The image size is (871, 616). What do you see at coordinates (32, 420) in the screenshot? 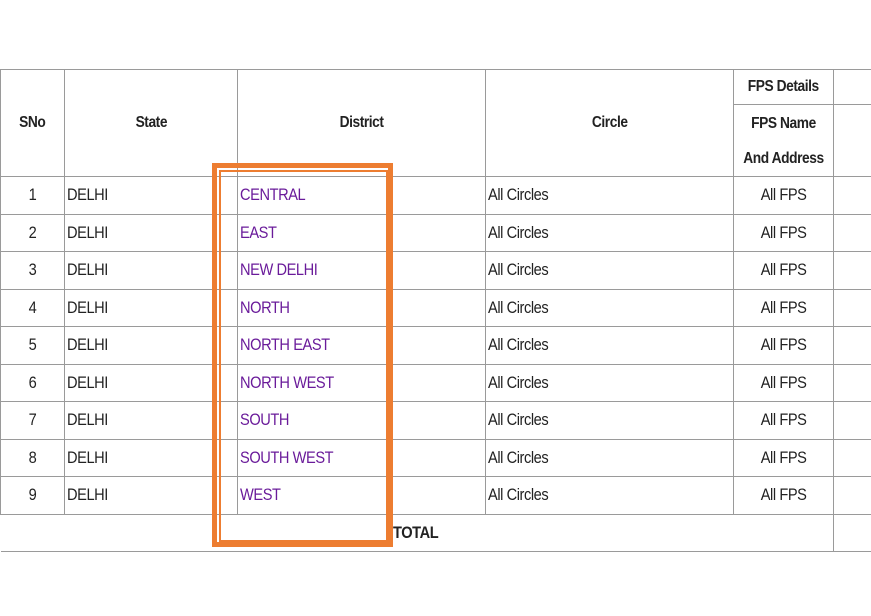
I see `cell-sno: 7` at bounding box center [32, 420].